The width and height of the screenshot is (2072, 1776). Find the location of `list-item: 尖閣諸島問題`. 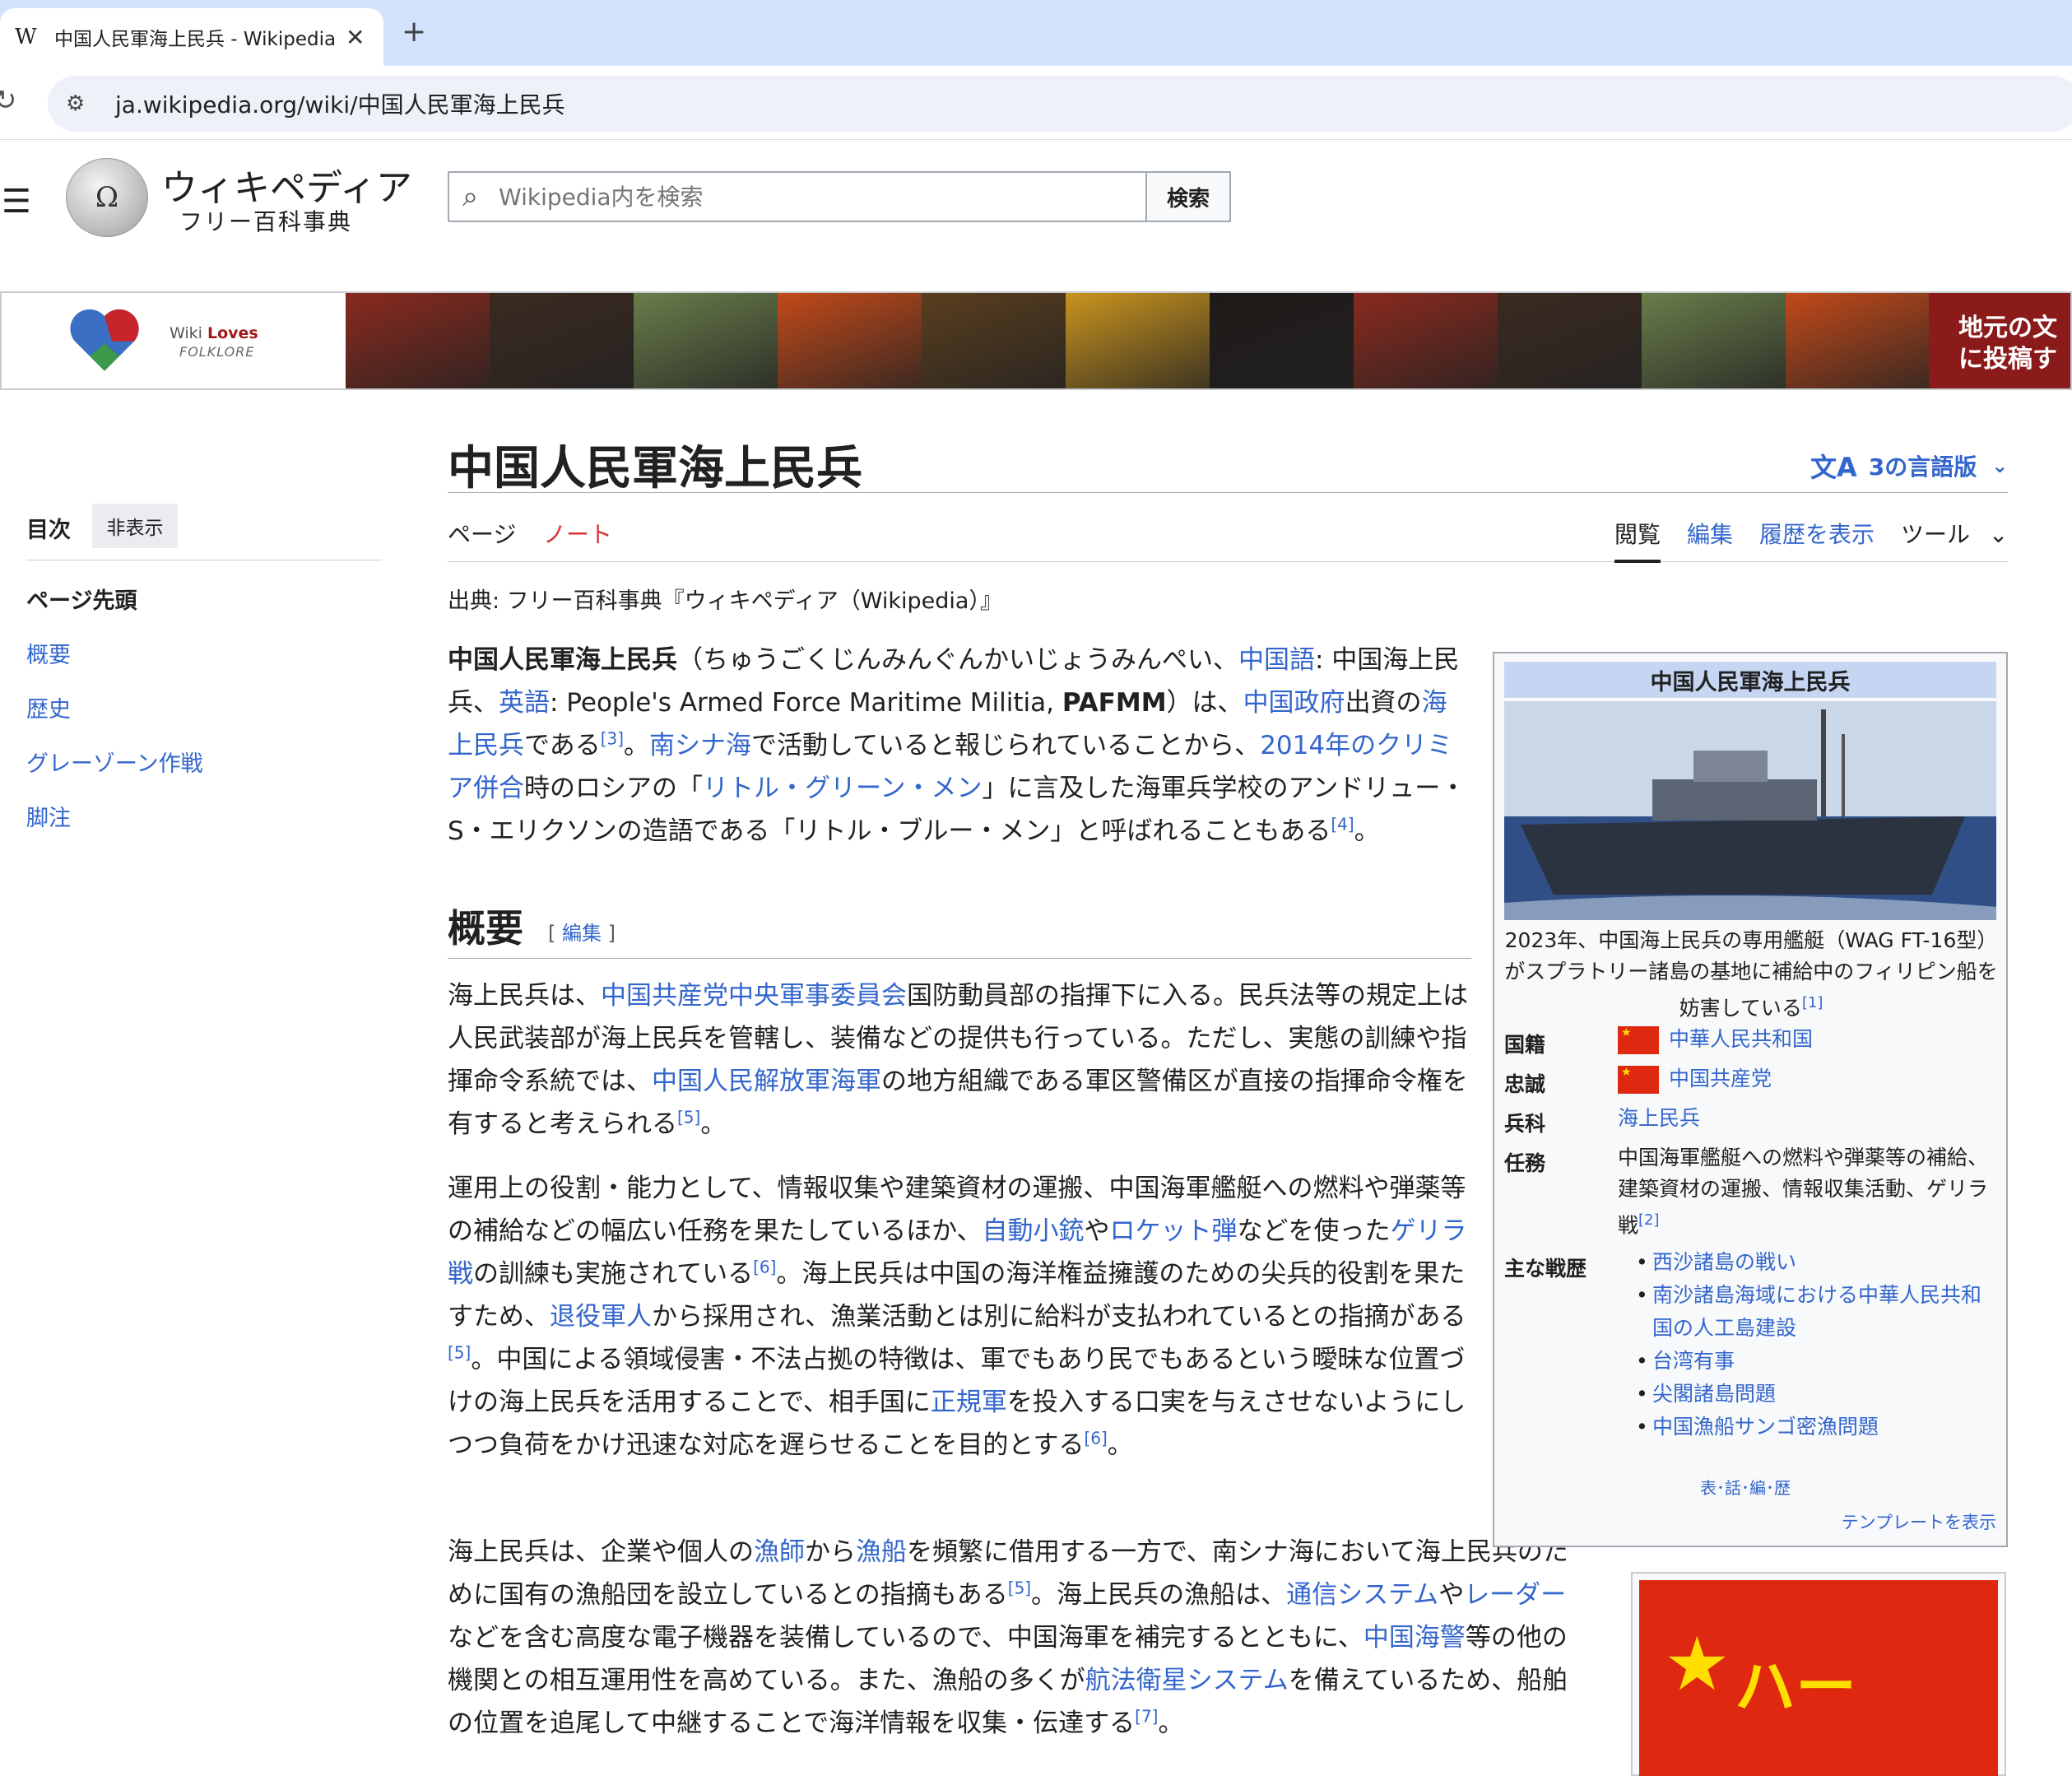

list-item: 尖閣諸島問題 is located at coordinates (1817, 1394).